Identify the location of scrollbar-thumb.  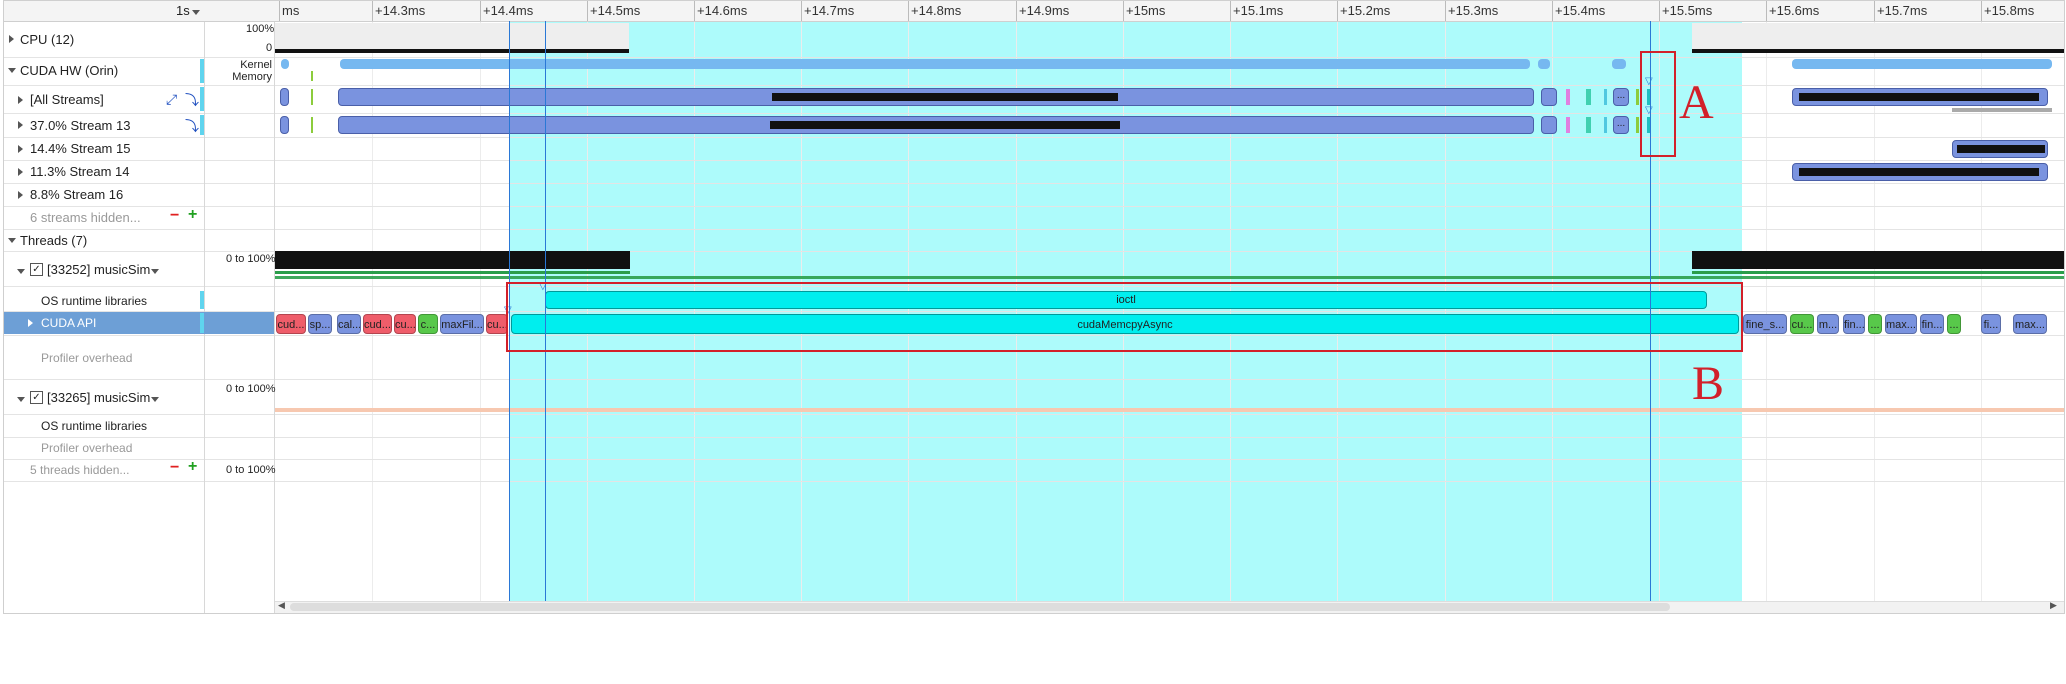
(980, 607).